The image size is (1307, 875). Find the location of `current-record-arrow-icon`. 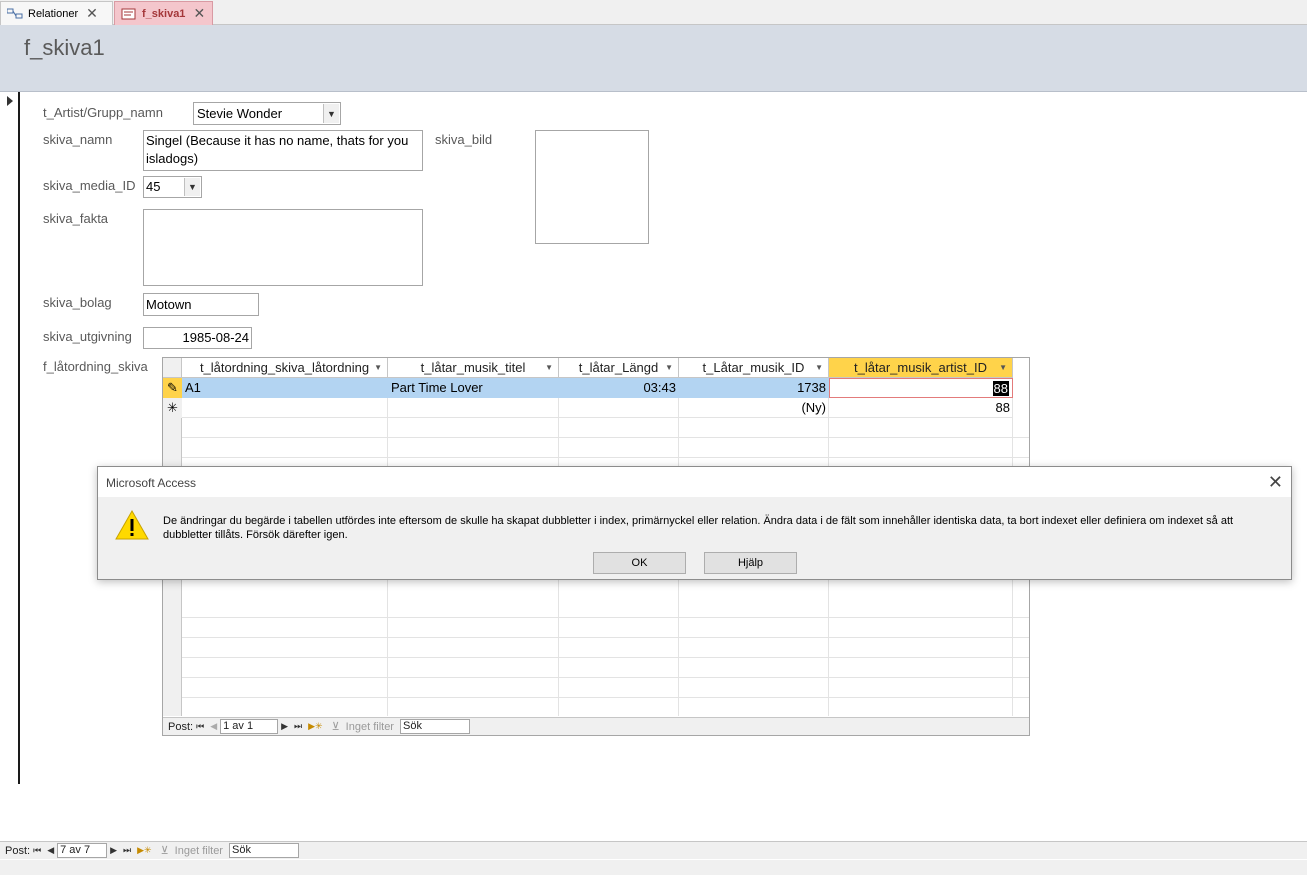

current-record-arrow-icon is located at coordinates (10, 101).